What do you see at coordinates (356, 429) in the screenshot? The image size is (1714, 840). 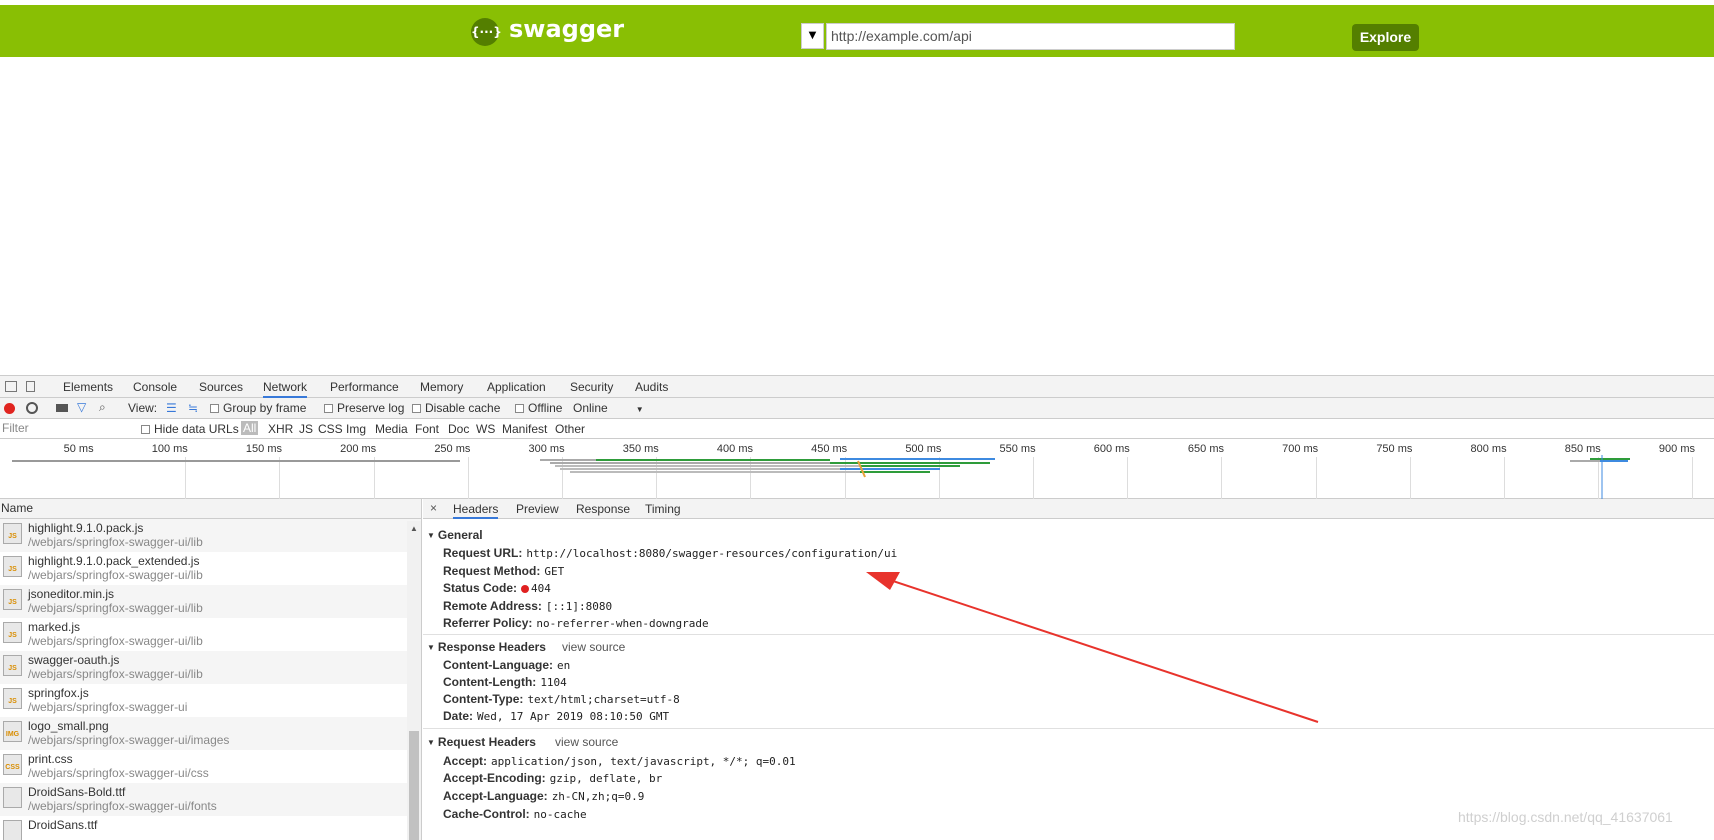 I see `filter-type-img: Img` at bounding box center [356, 429].